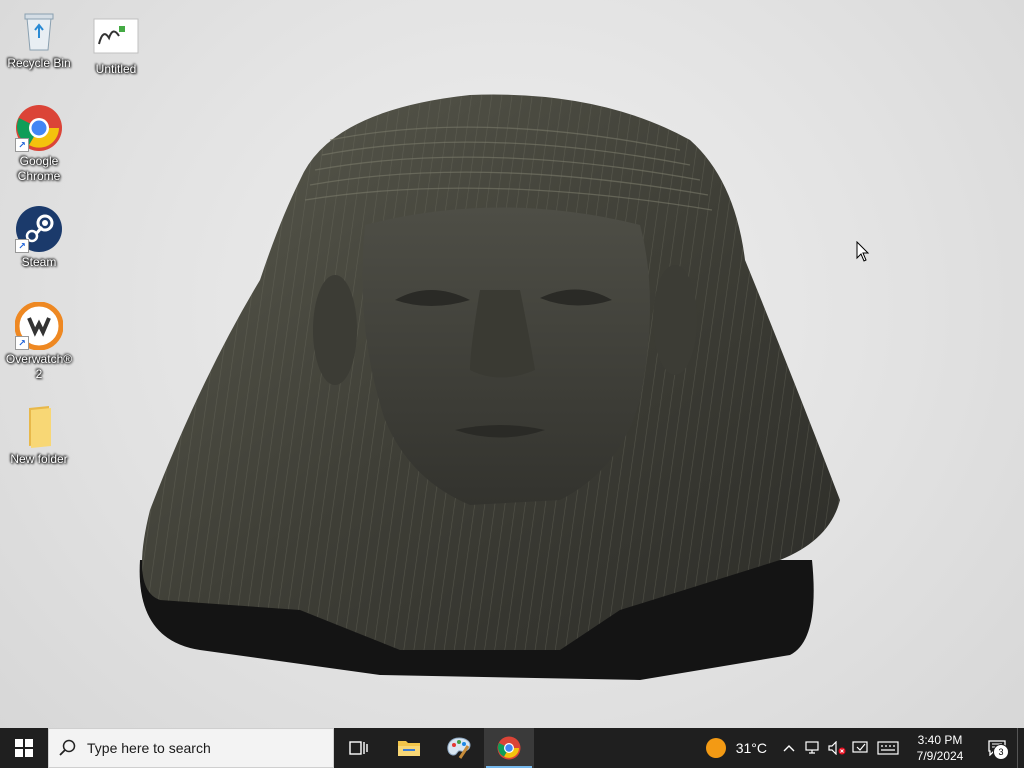  I want to click on task-view-icon, so click(358, 748).